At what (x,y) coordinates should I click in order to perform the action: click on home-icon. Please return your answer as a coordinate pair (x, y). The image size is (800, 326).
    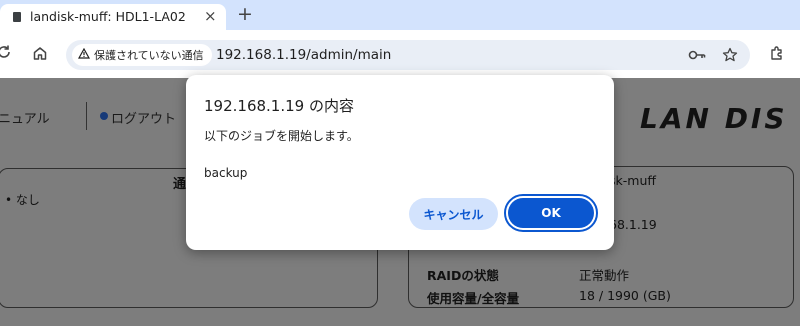
    Looking at the image, I should click on (40, 55).